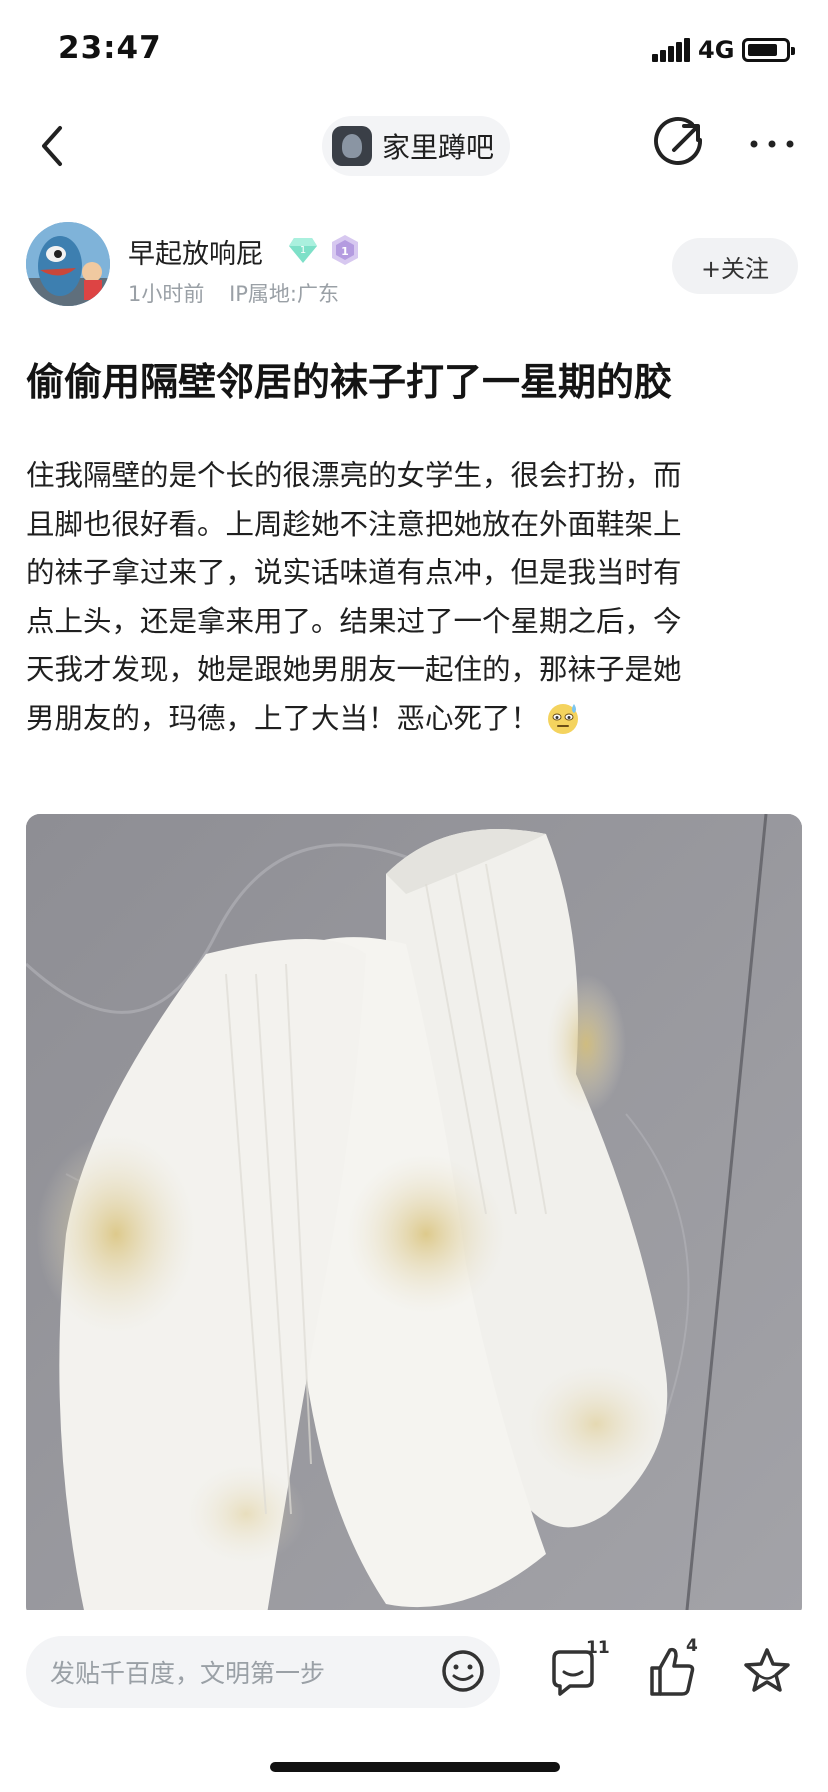  I want to click on author-meta: 1小时前 IP属地:广东, so click(242, 293).